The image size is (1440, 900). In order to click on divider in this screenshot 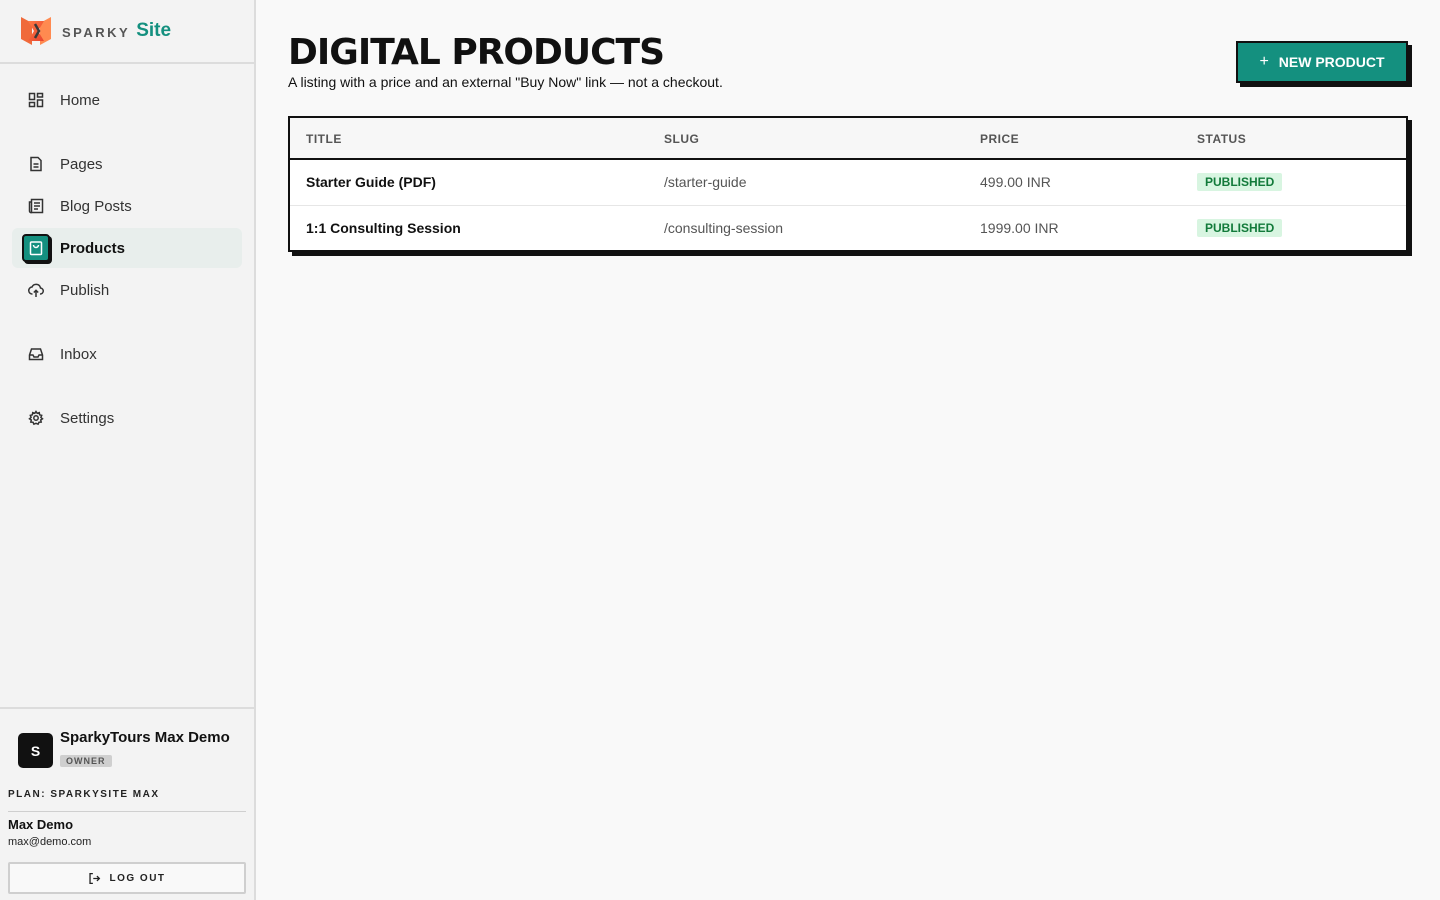, I will do `click(127, 811)`.